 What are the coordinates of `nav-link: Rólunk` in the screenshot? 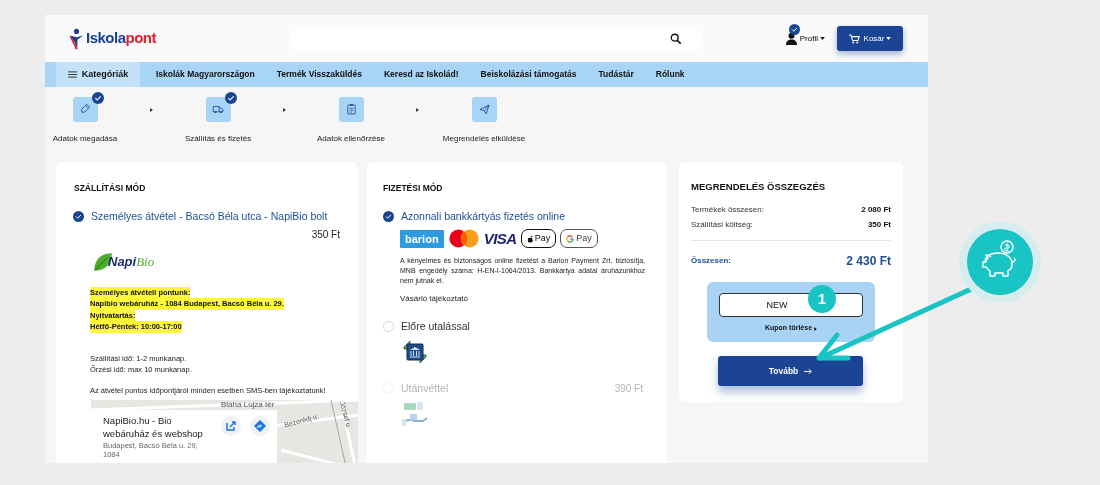 It's located at (670, 74).